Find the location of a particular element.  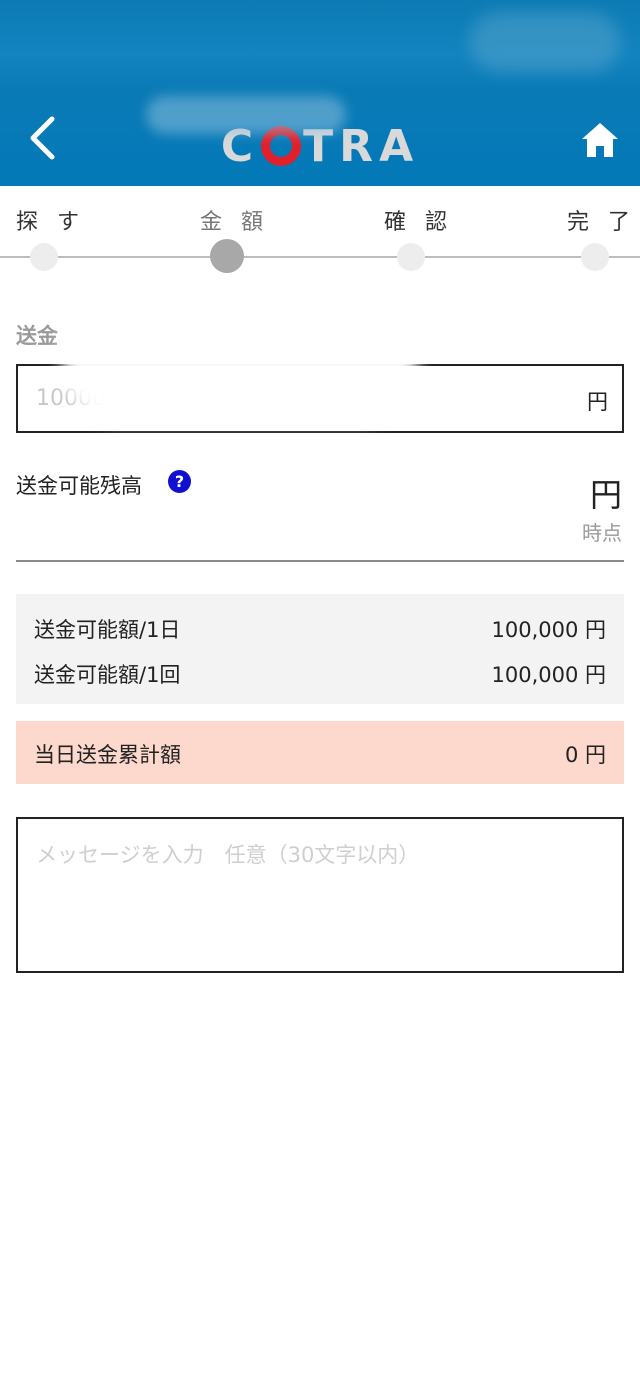

balance-label: 送金可能残高 is located at coordinates (79, 486).